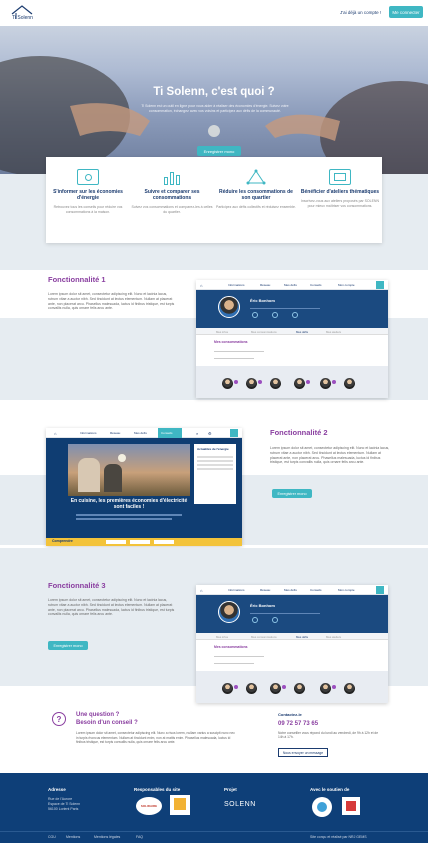 The height and width of the screenshot is (843, 428). Describe the element at coordinates (231, 647) in the screenshot. I see `mock-form-title: Mes consommations` at that location.